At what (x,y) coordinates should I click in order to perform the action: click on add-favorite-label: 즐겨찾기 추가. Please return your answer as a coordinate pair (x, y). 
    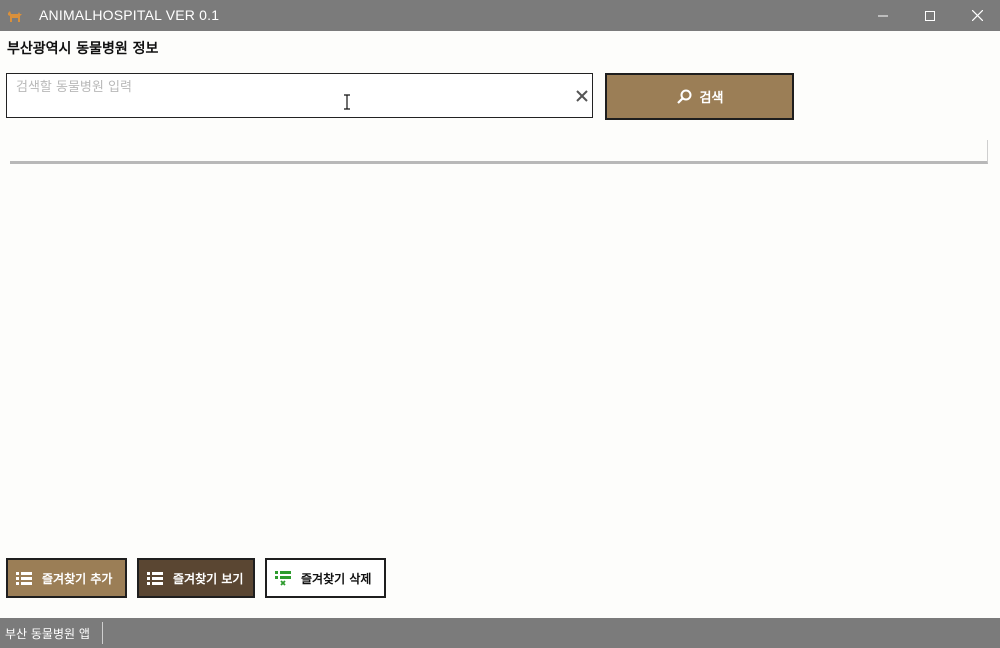
    Looking at the image, I should click on (77, 578).